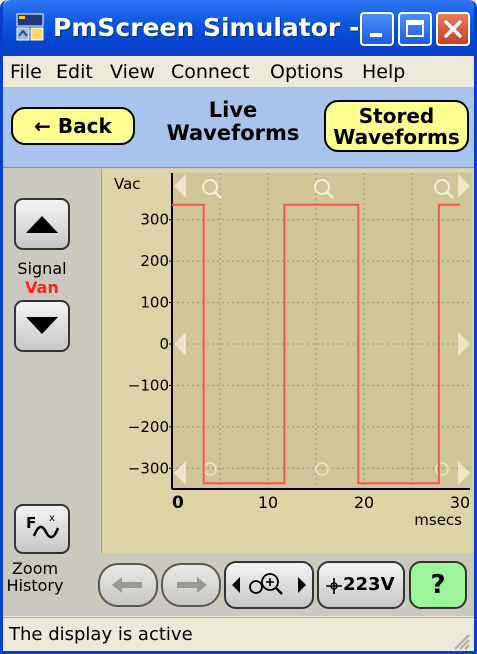  I want to click on signal-name: Van, so click(42, 287).